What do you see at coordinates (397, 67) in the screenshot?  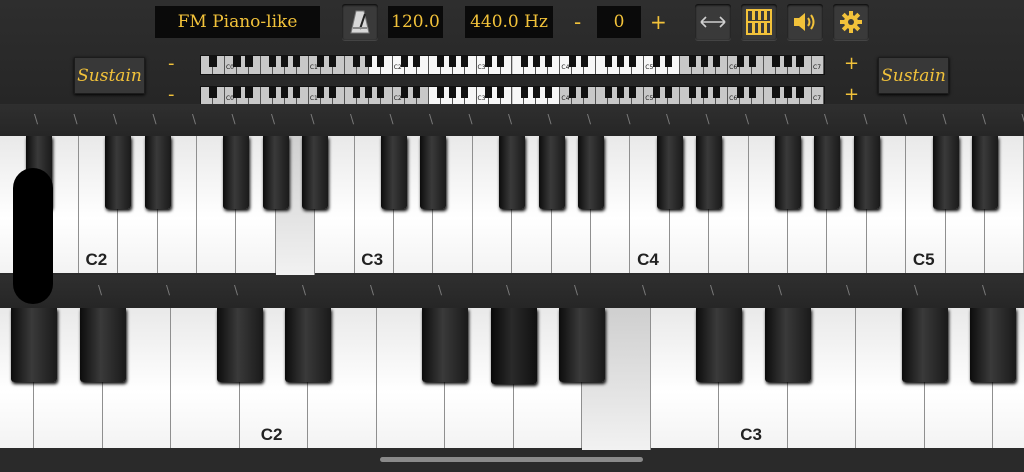 I see `minimap-octave-label: C2` at bounding box center [397, 67].